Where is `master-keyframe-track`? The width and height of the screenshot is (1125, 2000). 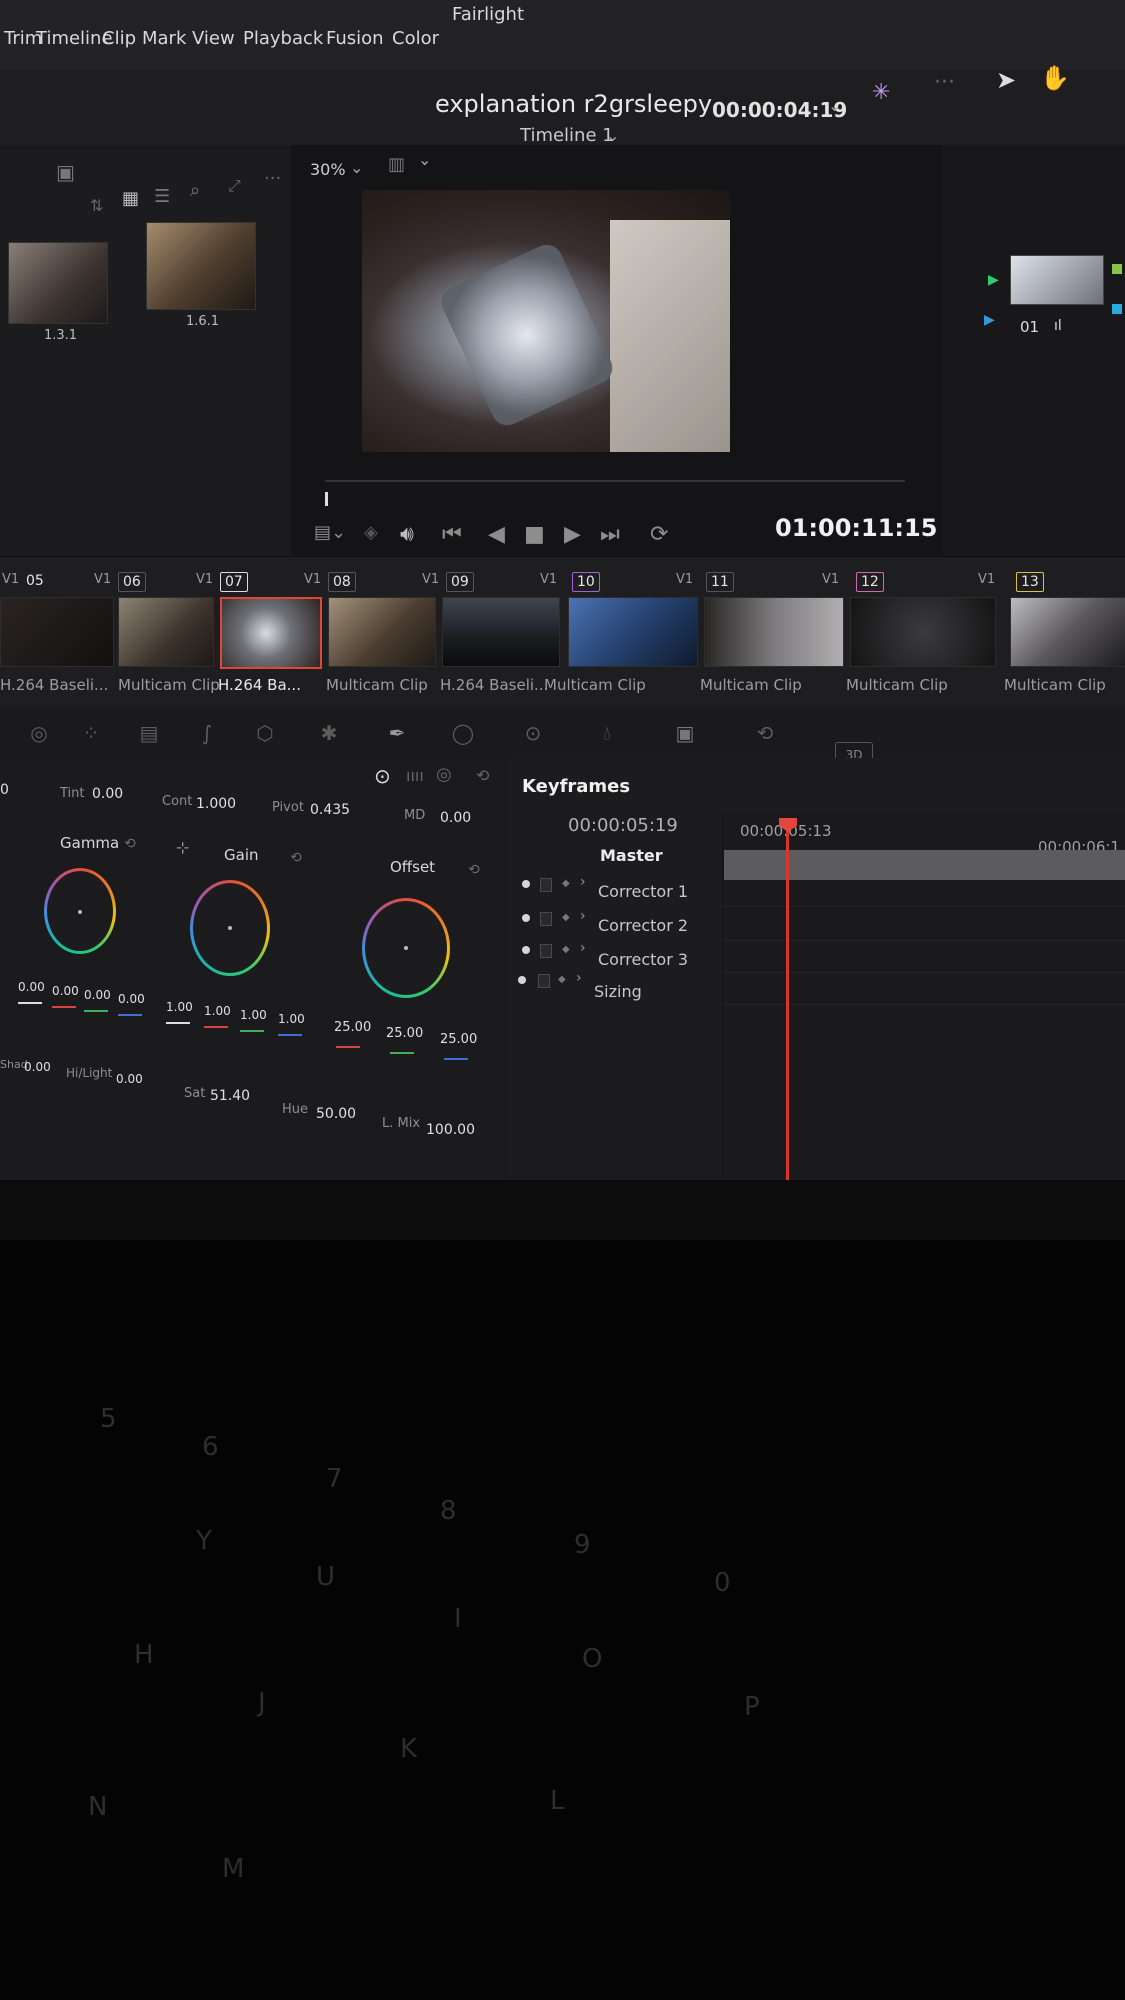 master-keyframe-track is located at coordinates (924, 865).